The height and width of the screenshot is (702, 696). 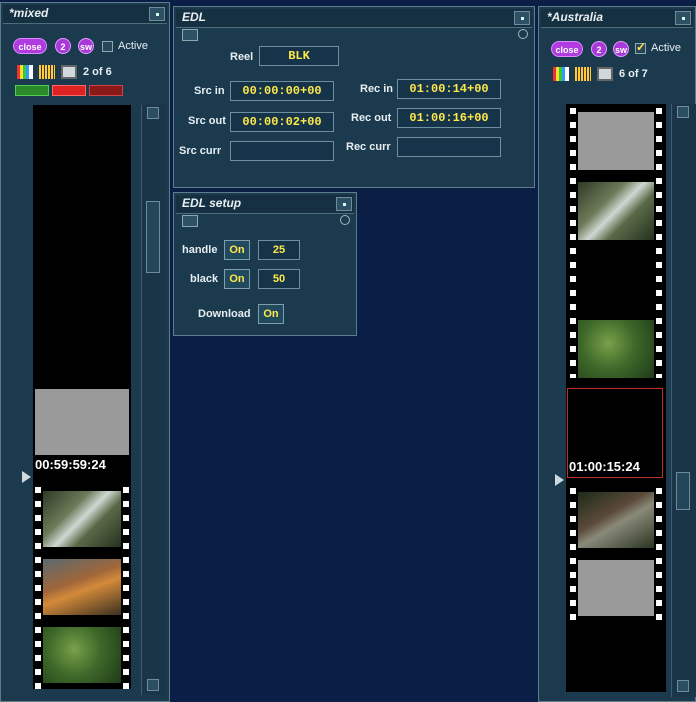 What do you see at coordinates (616, 211) in the screenshot?
I see `right-waterfall-thumbnail` at bounding box center [616, 211].